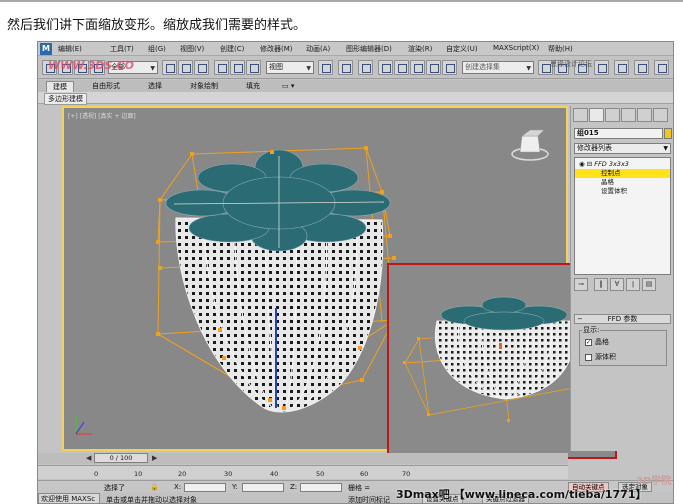  I want to click on menu-tools: 工具(T), so click(122, 49).